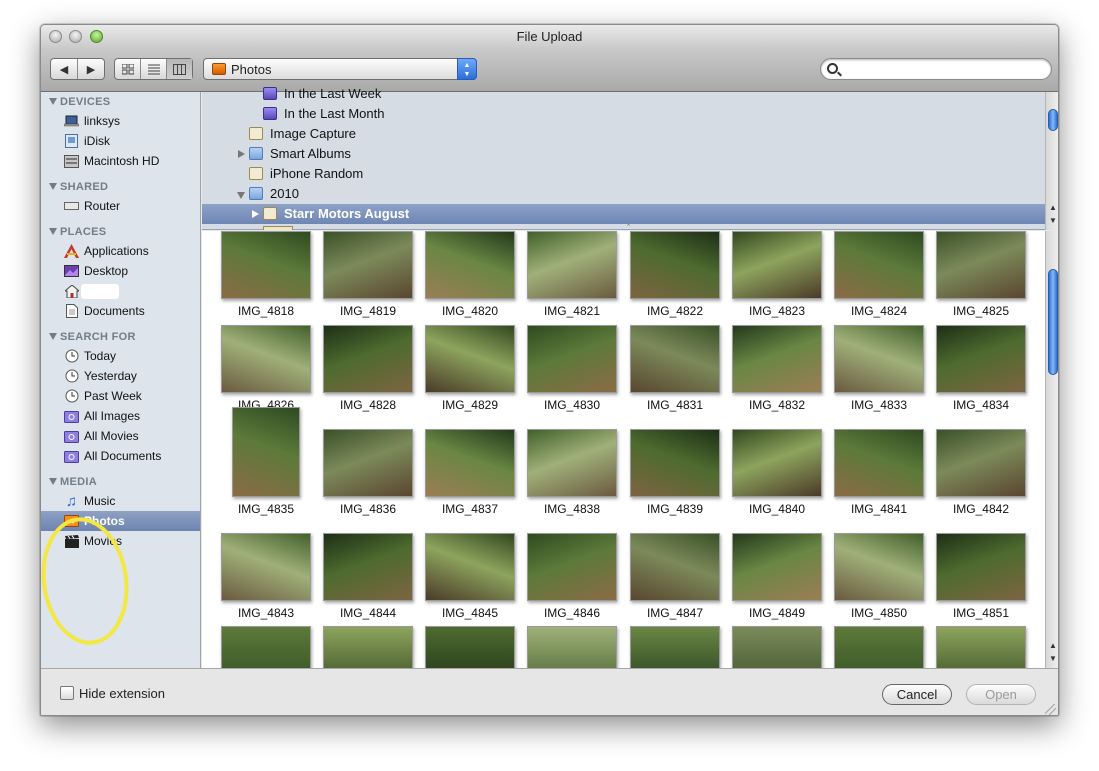 The width and height of the screenshot is (1099, 771). Describe the element at coordinates (981, 472) in the screenshot. I see `photo-thumbnail: IMG_4842` at that location.